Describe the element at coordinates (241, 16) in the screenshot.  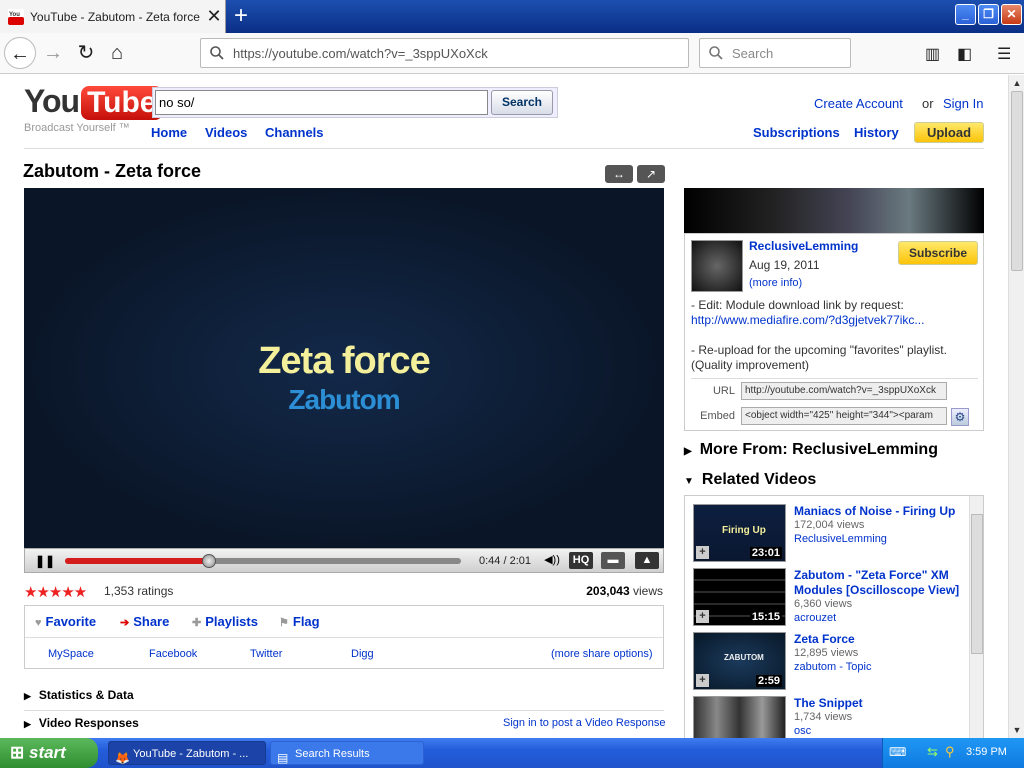
I see `new-tab-button: +` at that location.